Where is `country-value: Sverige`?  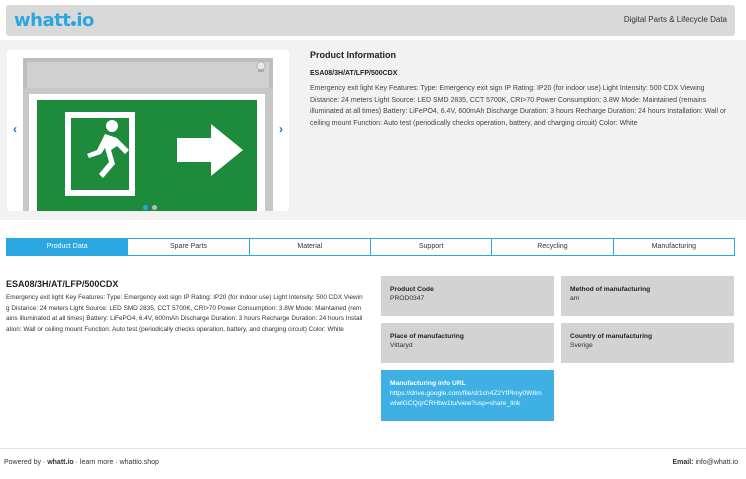
country-value: Sverige is located at coordinates (581, 345).